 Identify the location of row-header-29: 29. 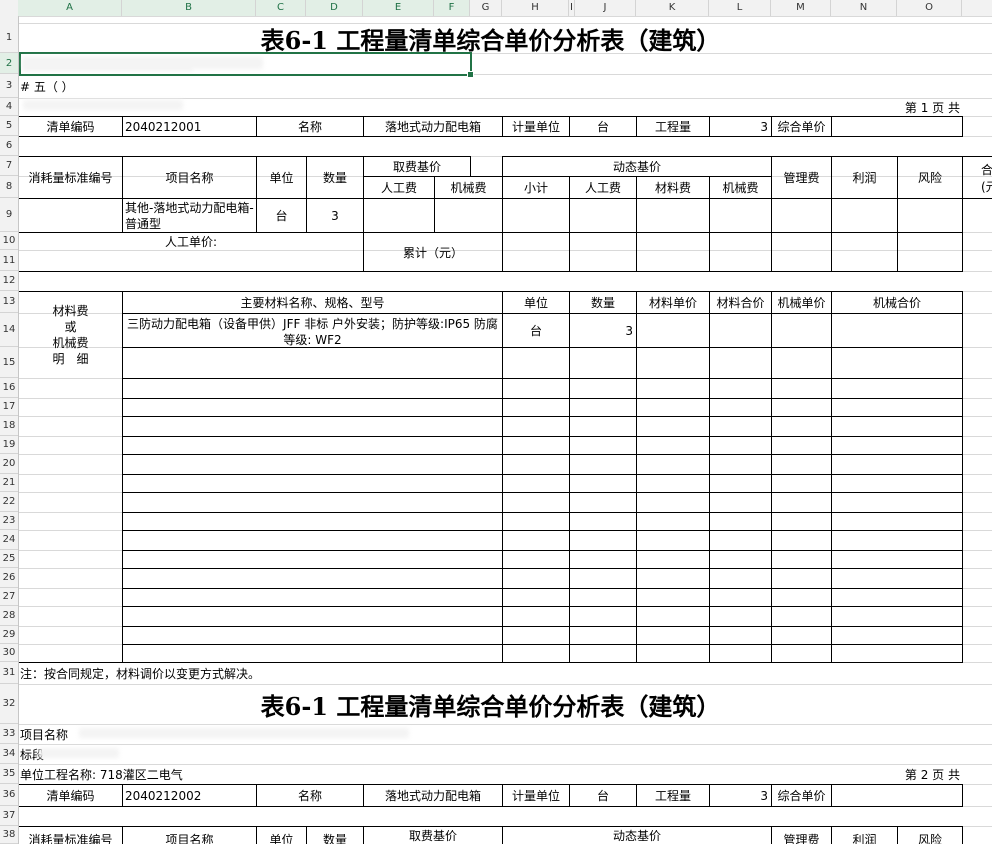
(9, 635).